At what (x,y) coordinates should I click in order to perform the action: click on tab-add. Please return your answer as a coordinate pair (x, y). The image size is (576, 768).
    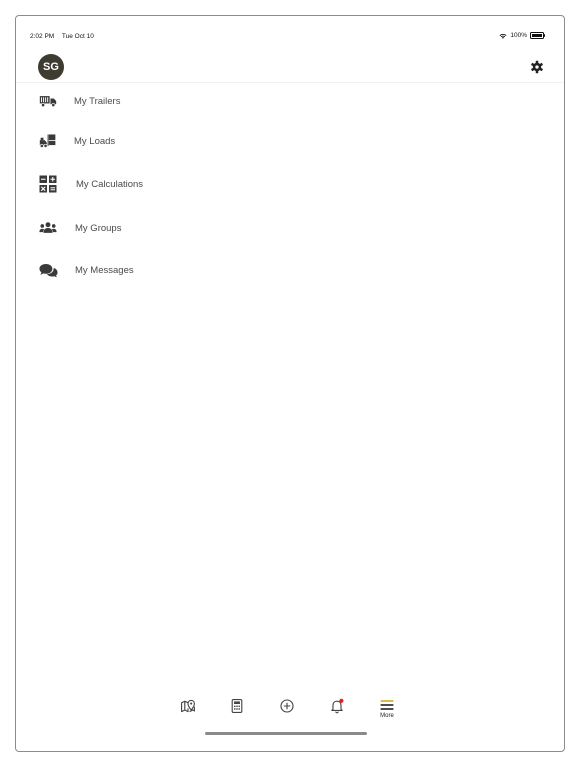
    Looking at the image, I should click on (287, 713).